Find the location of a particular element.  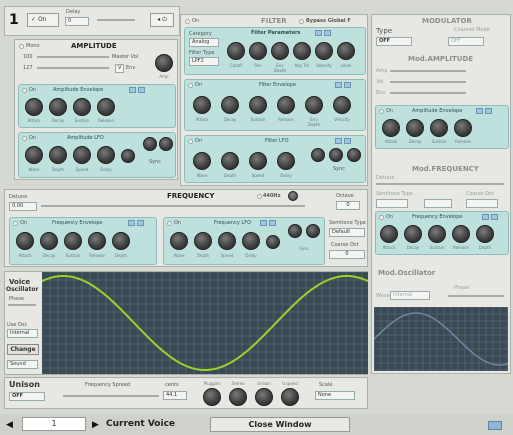

freq-lfo-knob-delay is located at coordinates (251, 241).